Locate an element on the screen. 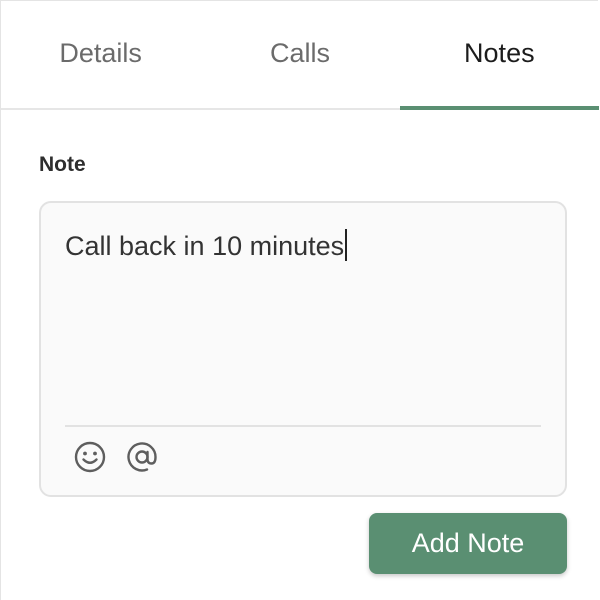 This screenshot has width=600, height=600. note-field-label: Note is located at coordinates (62, 164).